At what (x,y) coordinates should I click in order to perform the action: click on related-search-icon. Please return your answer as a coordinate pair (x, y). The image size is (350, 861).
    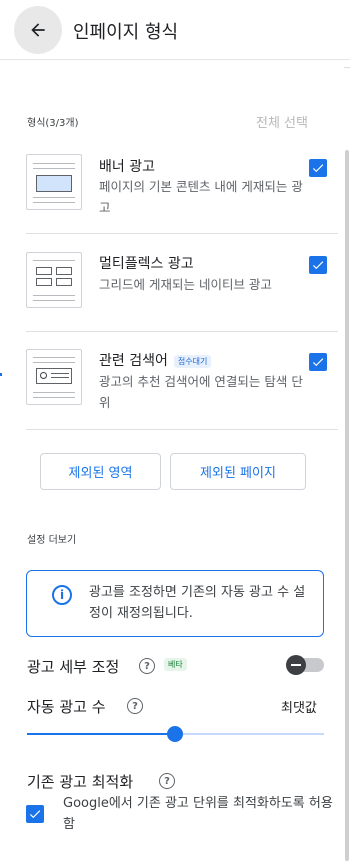
    Looking at the image, I should click on (54, 377).